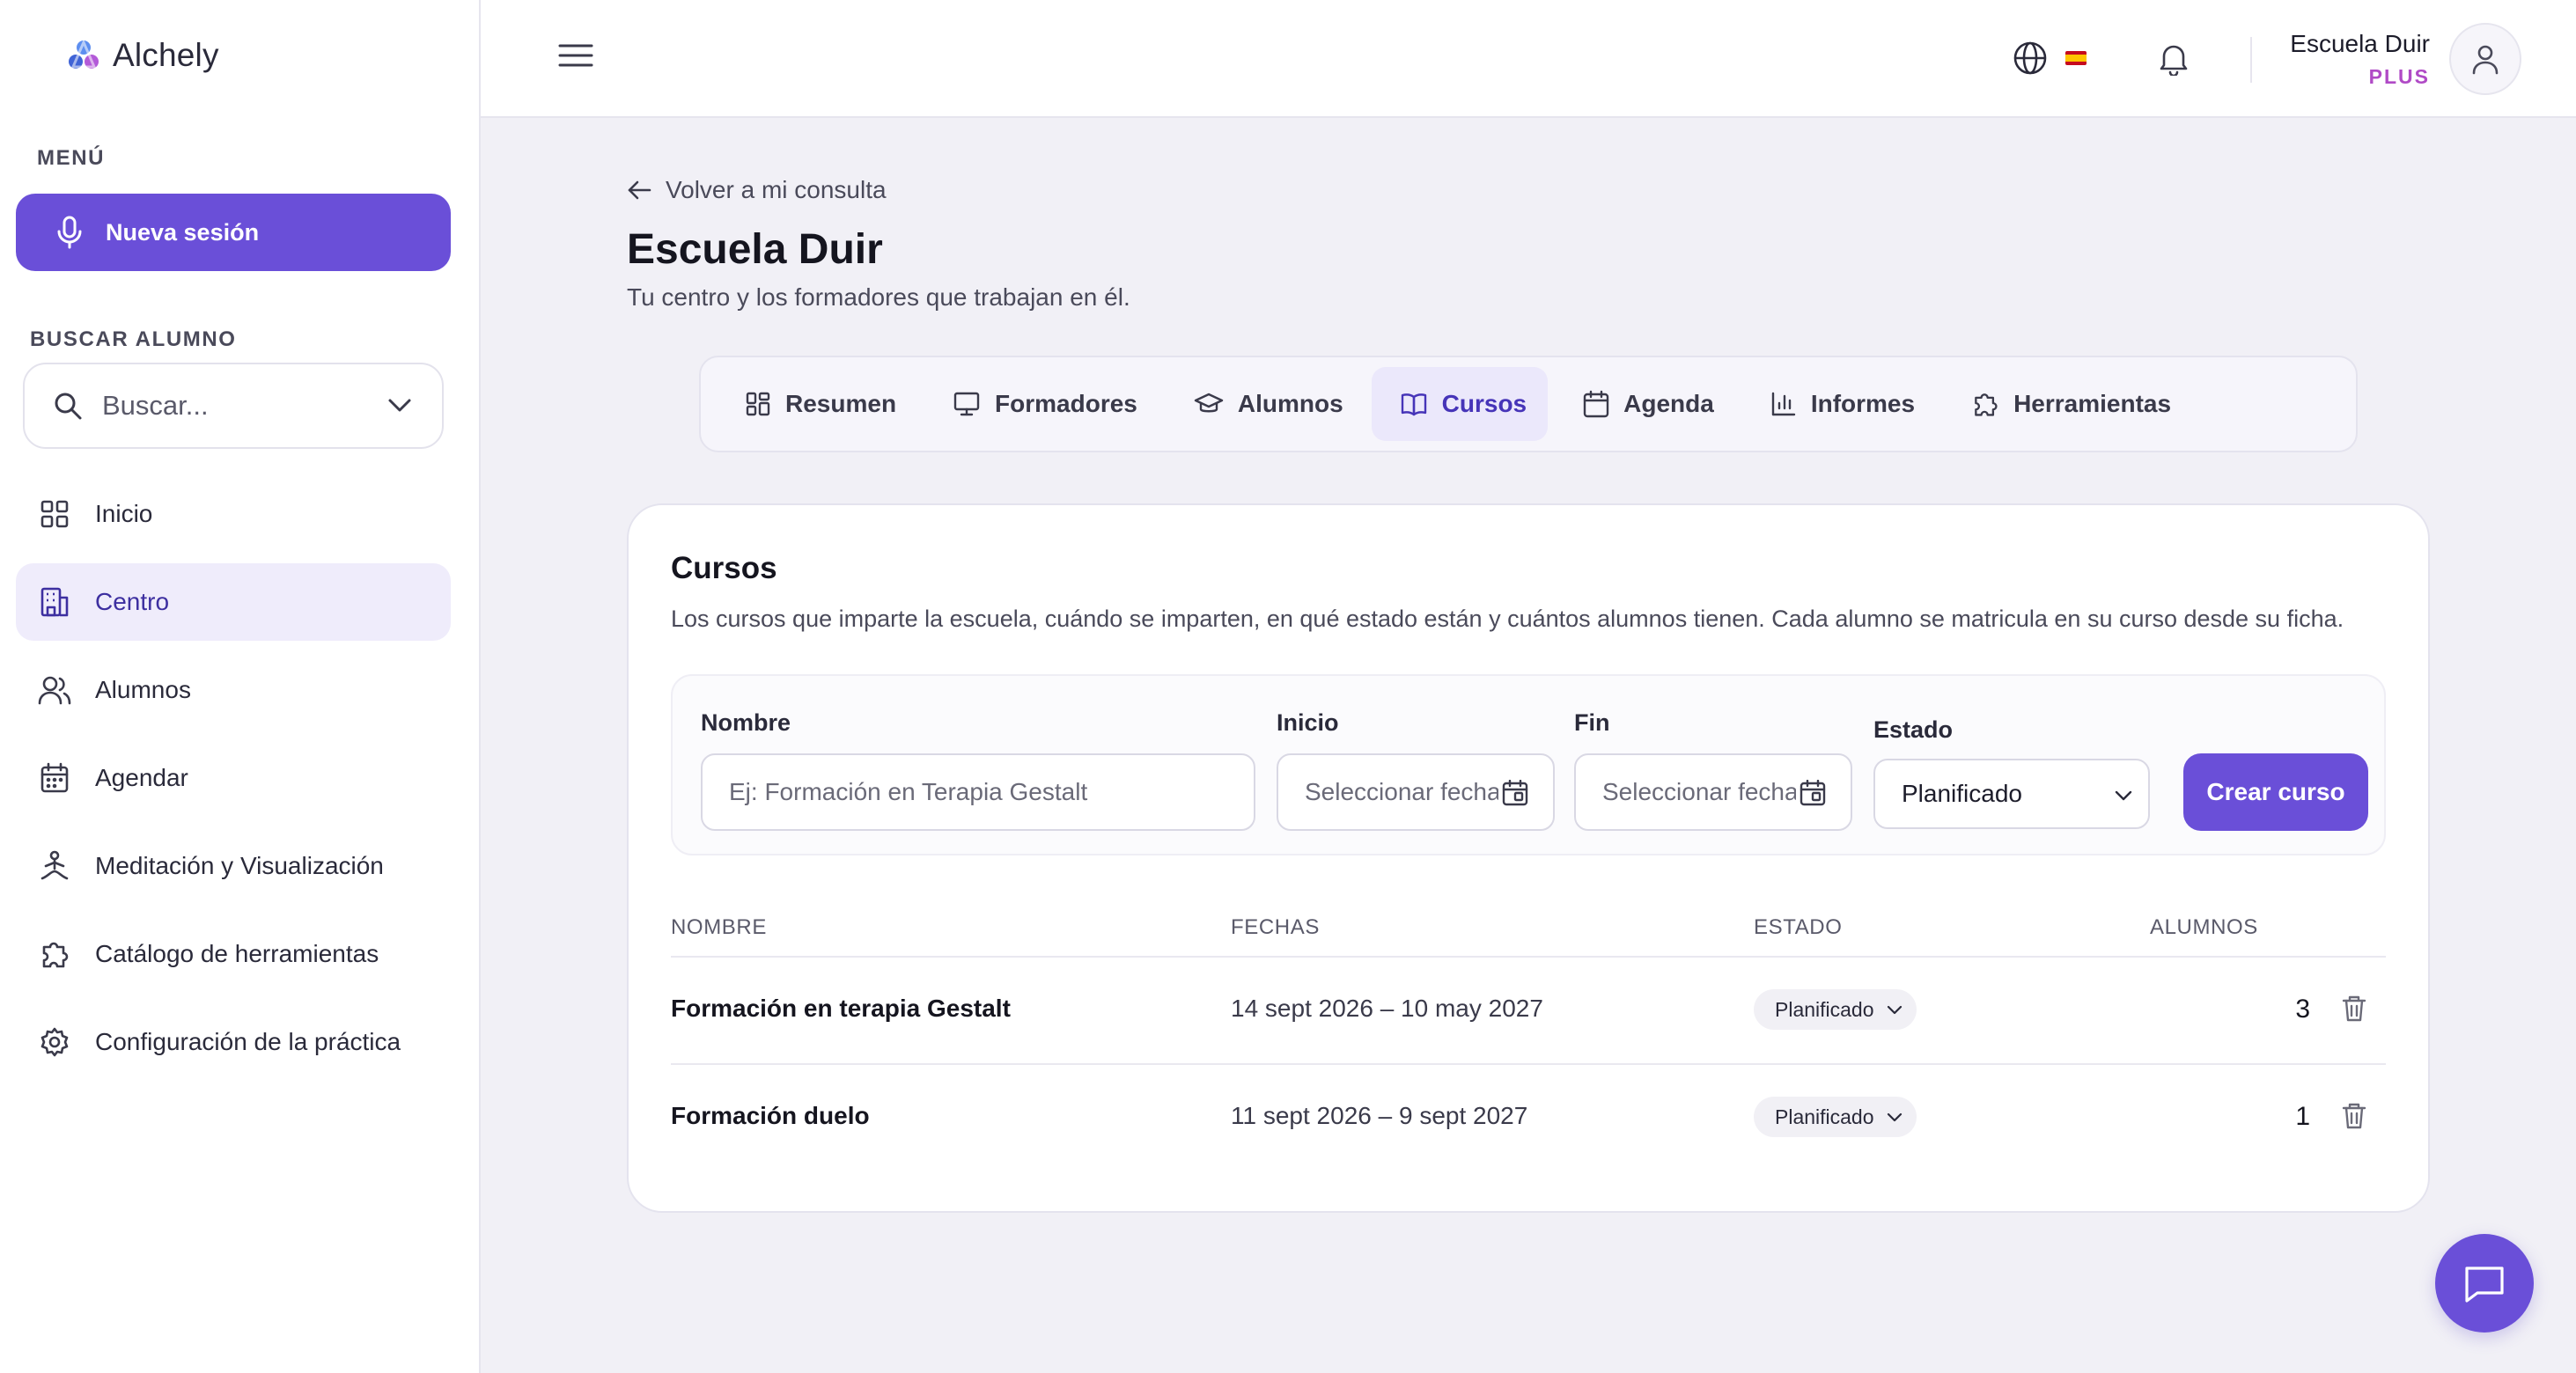  Describe the element at coordinates (1484, 403) in the screenshot. I see `tab-label: Cursos` at that location.